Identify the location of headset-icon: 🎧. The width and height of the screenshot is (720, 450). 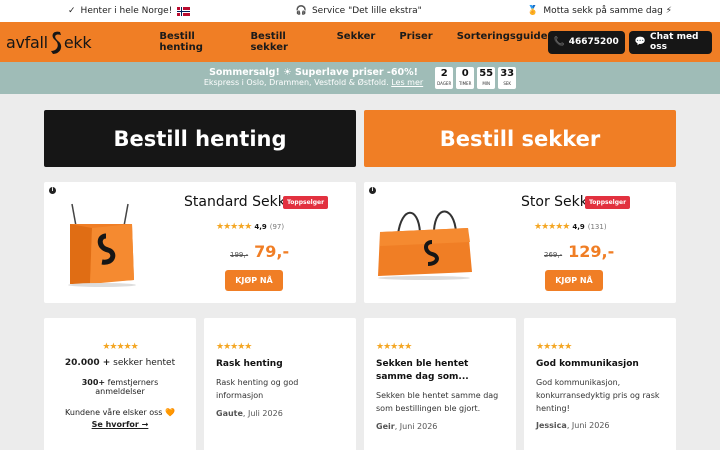
(301, 11).